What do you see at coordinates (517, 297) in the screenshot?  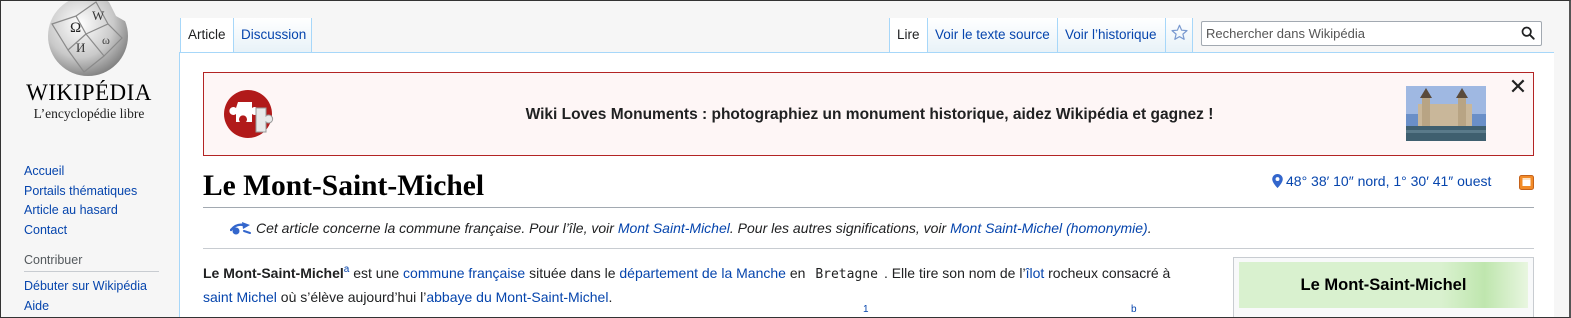 I see `link-abbaye: abbaye du Mont-Saint-Michel` at bounding box center [517, 297].